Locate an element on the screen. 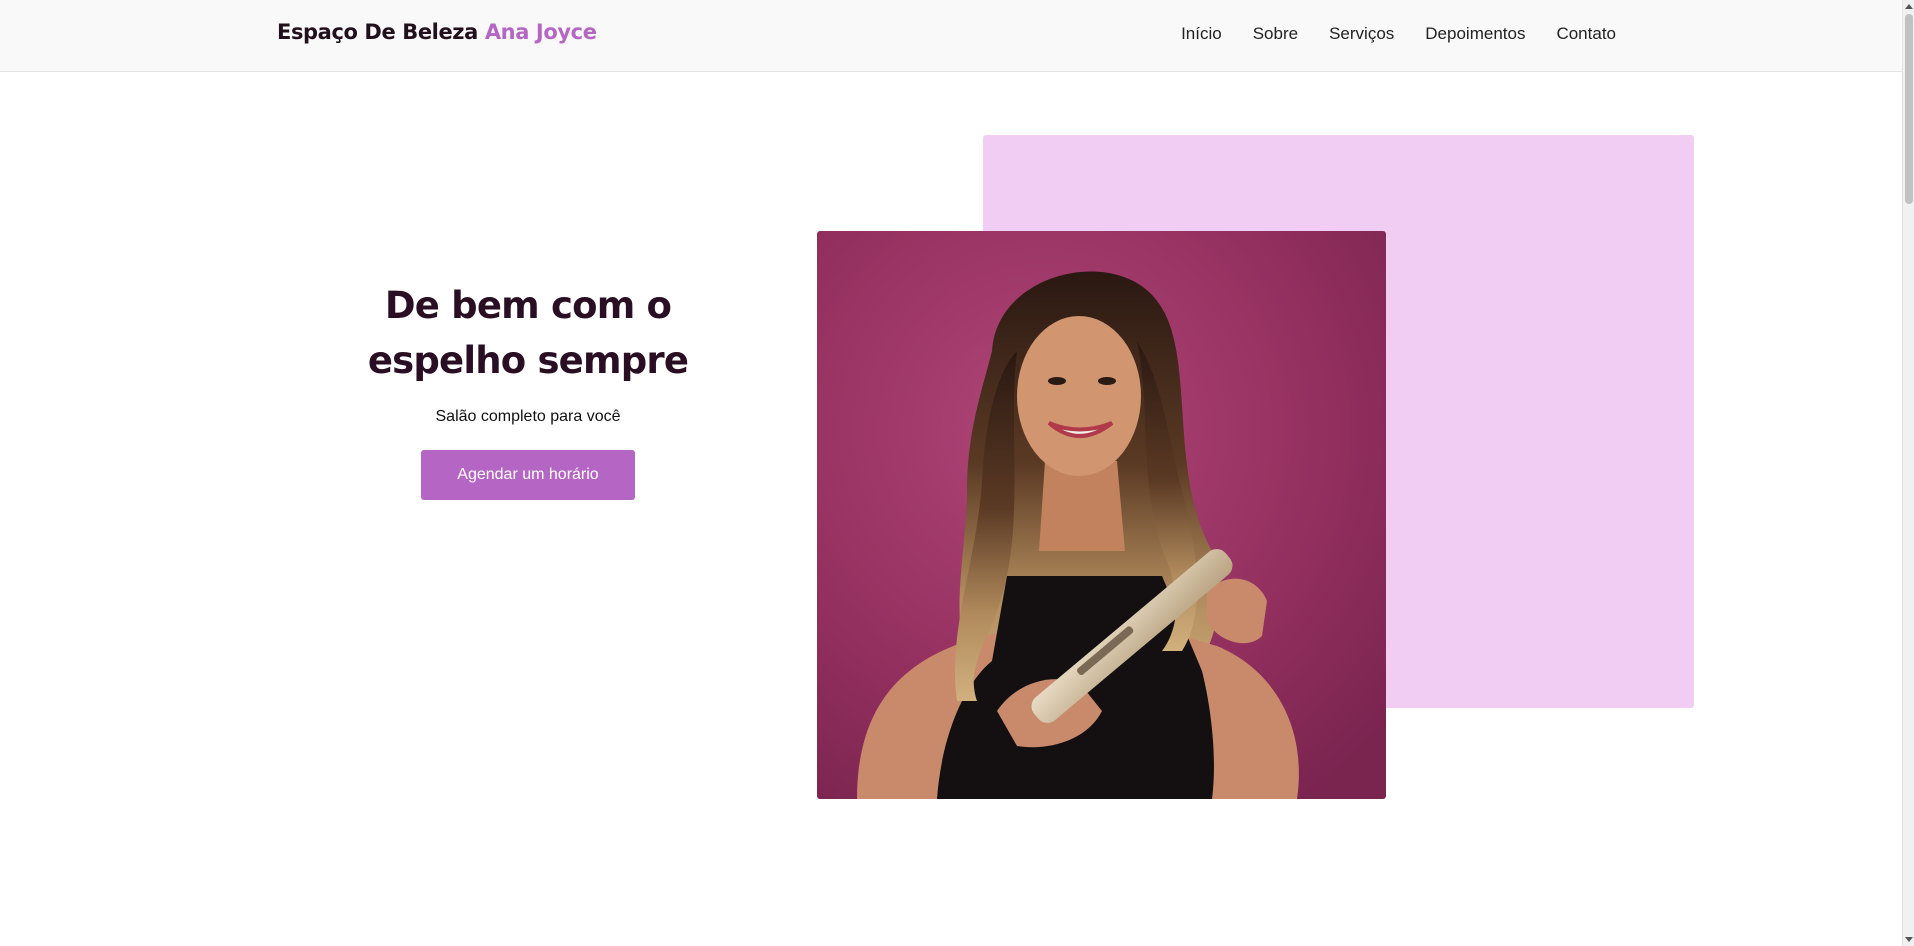  hero-title: De bem com o espelho sempre is located at coordinates (528, 333).